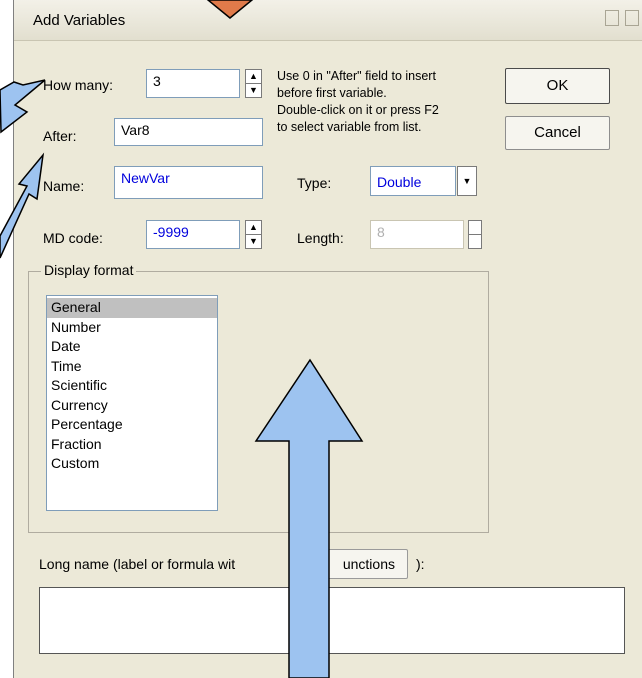  What do you see at coordinates (332, 93) in the screenshot?
I see `hint-line: before first variable.` at bounding box center [332, 93].